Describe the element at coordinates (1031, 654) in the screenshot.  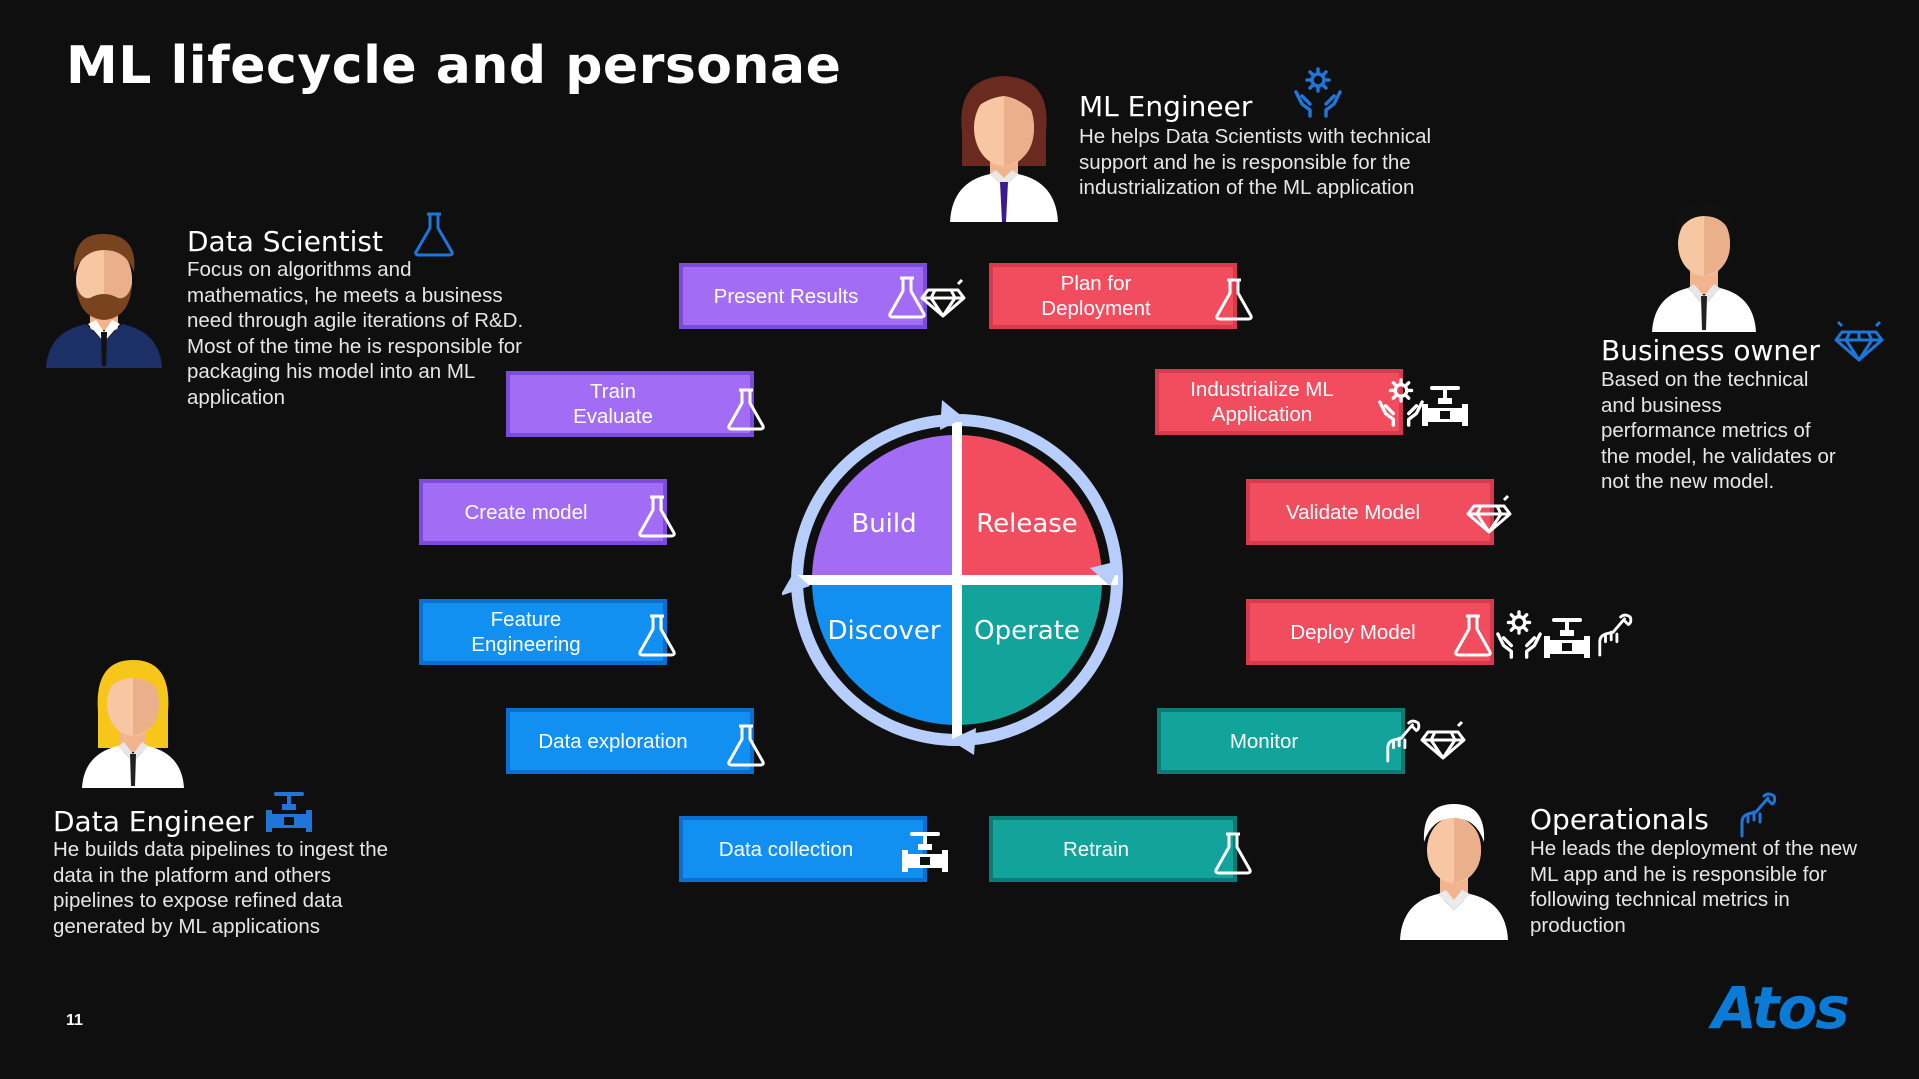
I see `operate-quadrant` at that location.